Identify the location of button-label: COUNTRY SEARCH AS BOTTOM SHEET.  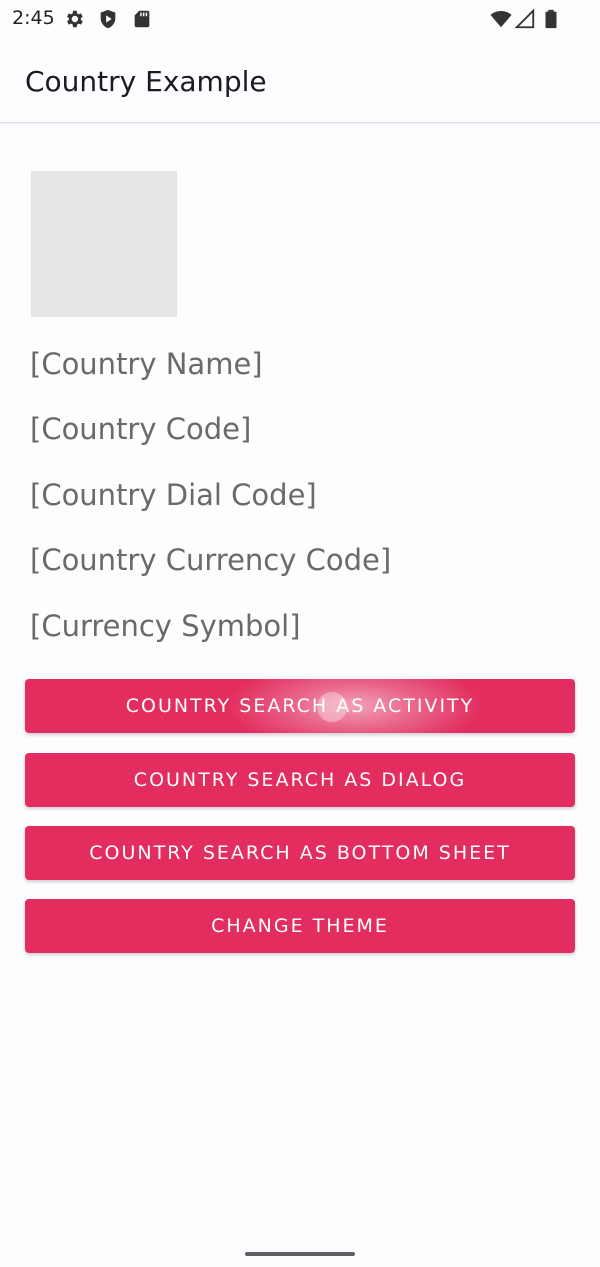
(300, 853).